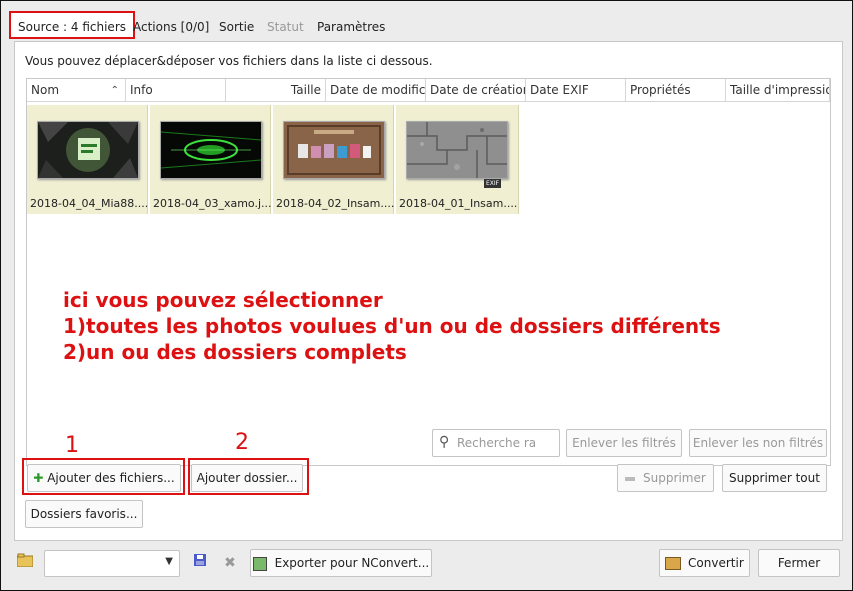 This screenshot has width=853, height=591. Describe the element at coordinates (242, 442) in the screenshot. I see `annotation-number-2: 2` at that location.